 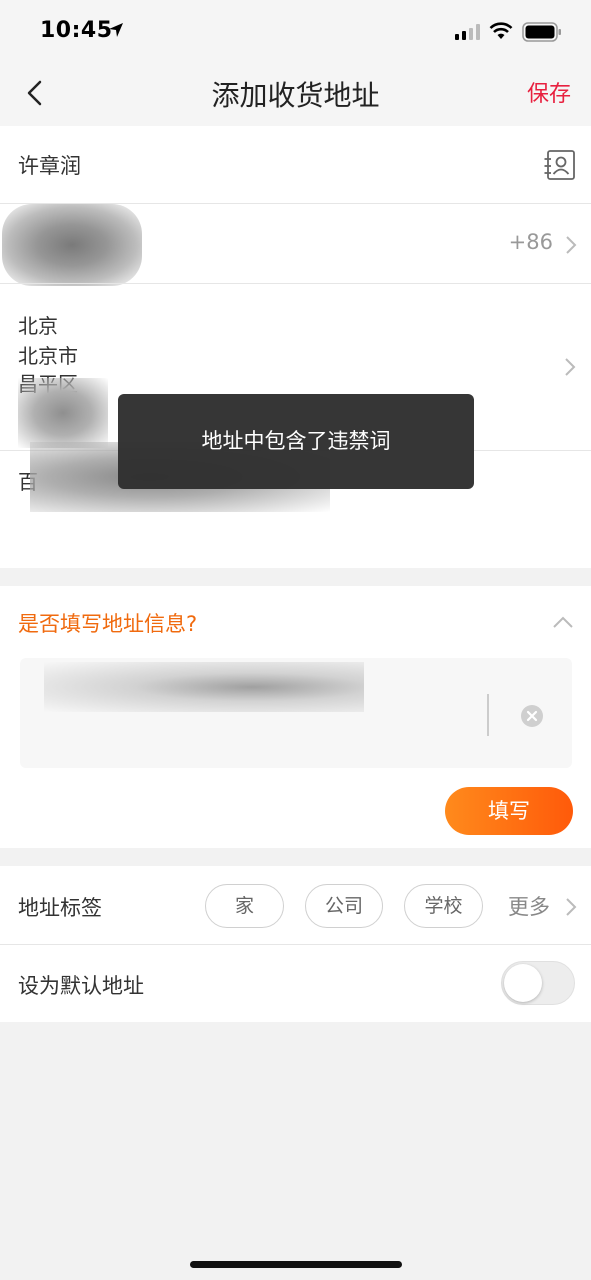 What do you see at coordinates (60, 908) in the screenshot?
I see `address-tag-label: 地址标签` at bounding box center [60, 908].